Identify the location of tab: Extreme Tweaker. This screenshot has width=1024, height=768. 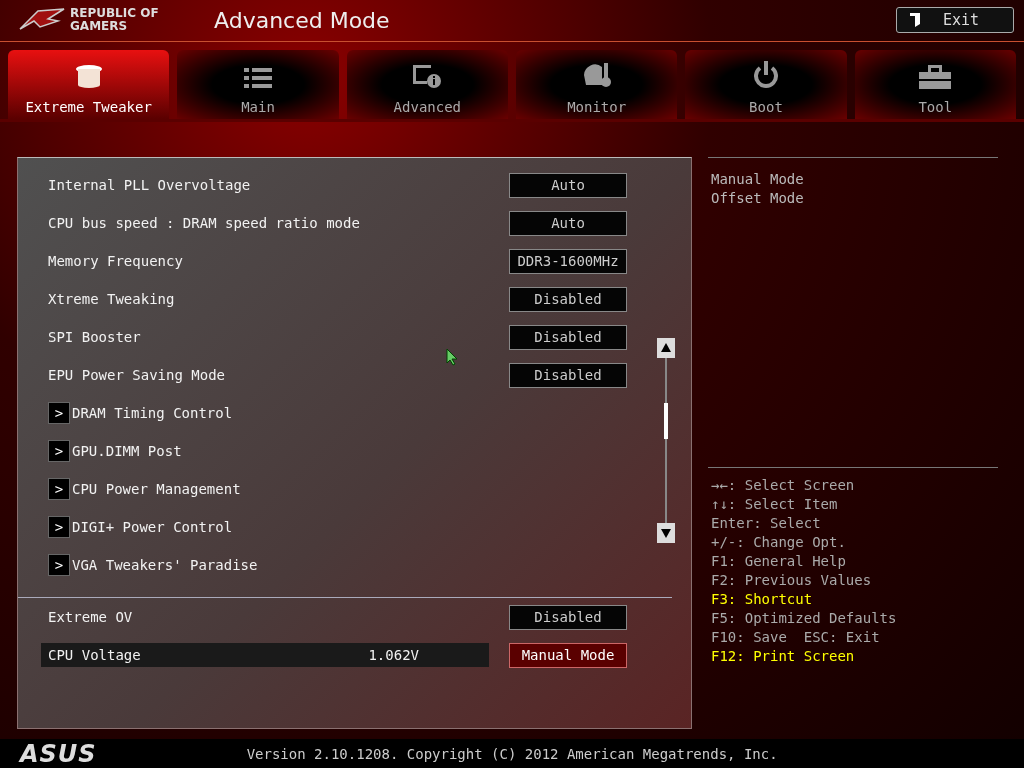
(89, 84).